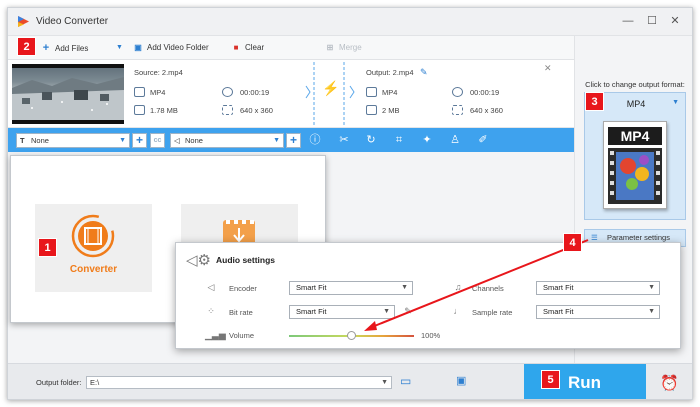 This screenshot has height=407, width=700. What do you see at coordinates (157, 140) in the screenshot?
I see `subtitle-cc-button: cc` at bounding box center [157, 140].